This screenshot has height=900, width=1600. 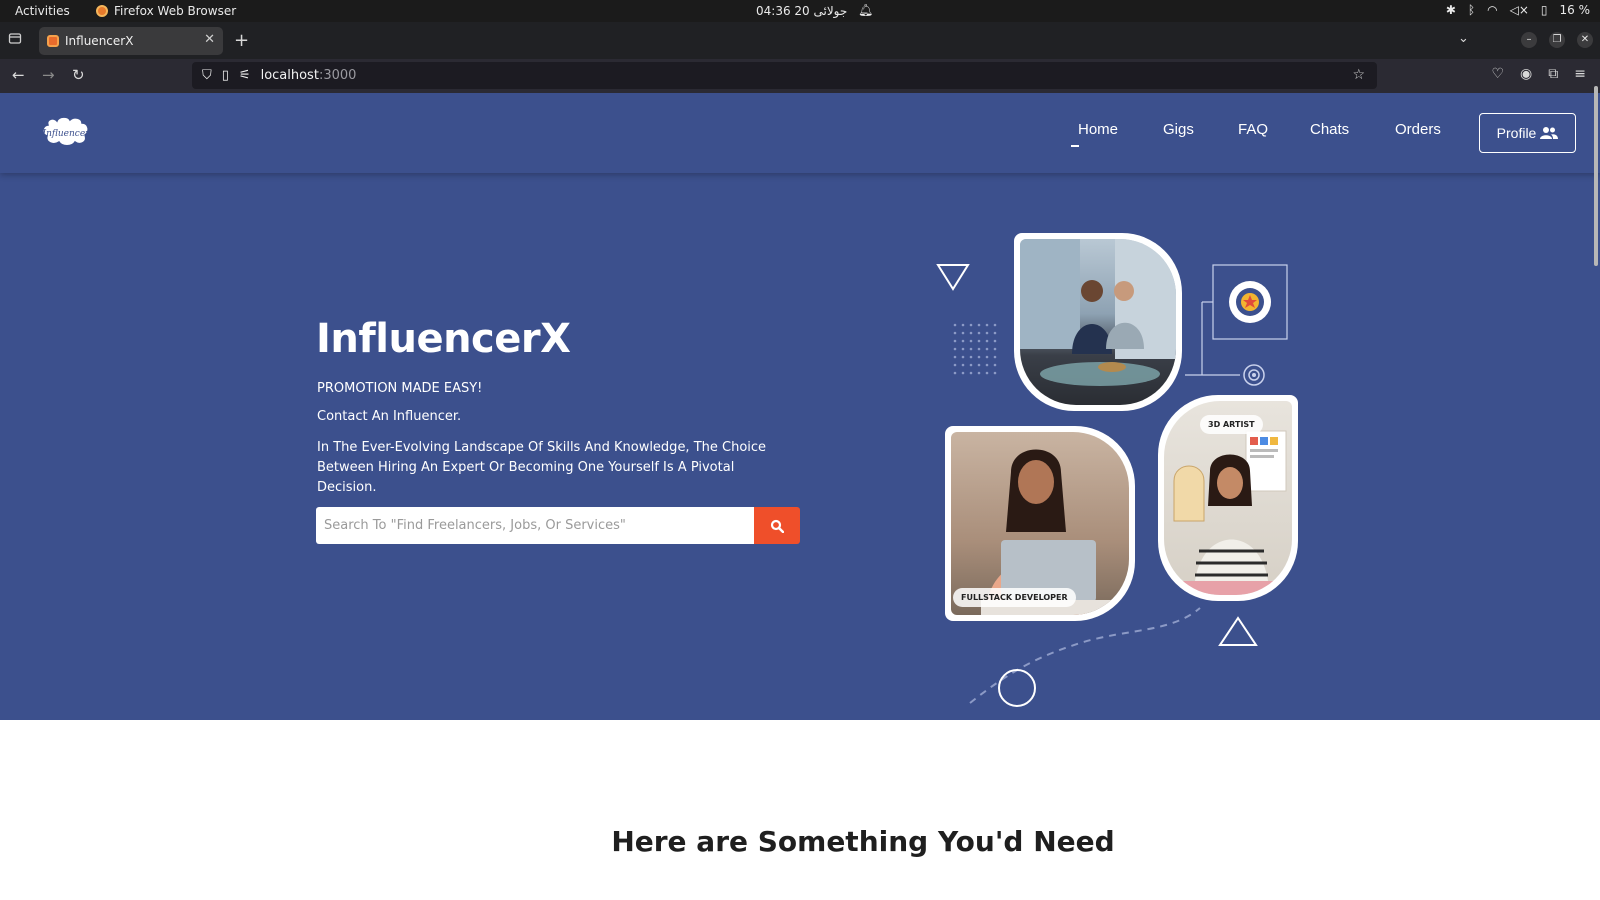 I want to click on section-title: Here are Something You'd Need, so click(x=863, y=841).